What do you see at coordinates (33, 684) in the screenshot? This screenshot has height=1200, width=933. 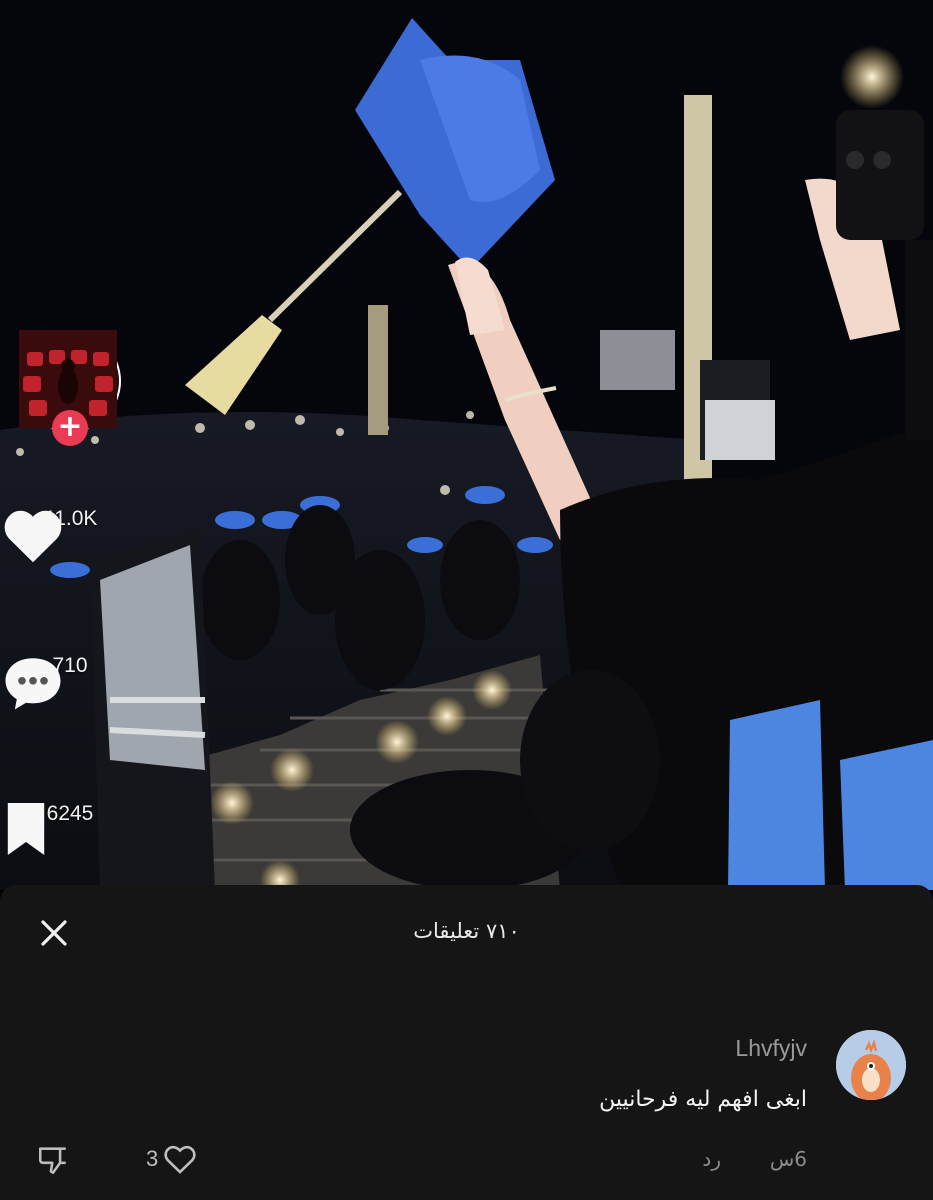 I see `comment-bubble-icon` at bounding box center [33, 684].